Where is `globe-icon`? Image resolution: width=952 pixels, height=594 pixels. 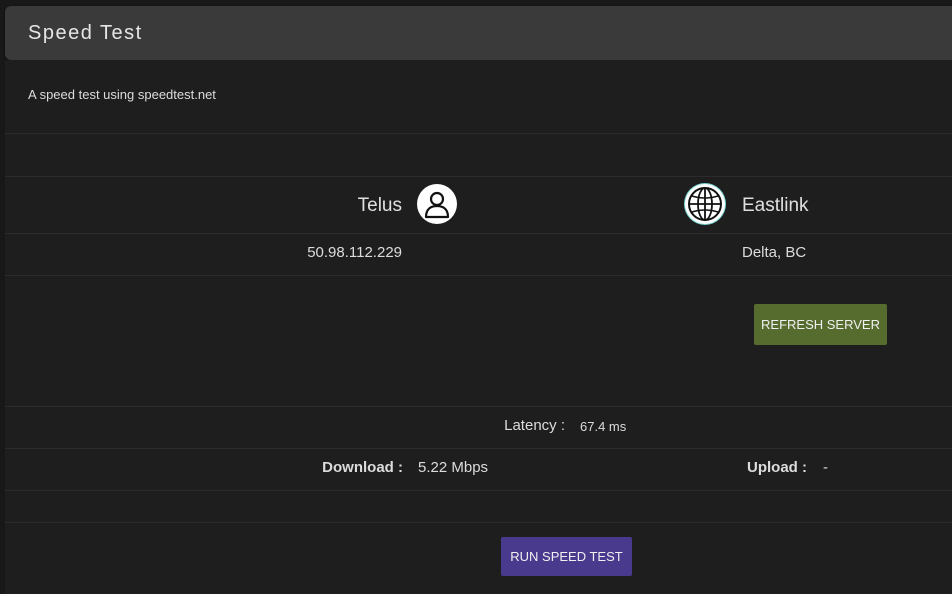
globe-icon is located at coordinates (705, 204).